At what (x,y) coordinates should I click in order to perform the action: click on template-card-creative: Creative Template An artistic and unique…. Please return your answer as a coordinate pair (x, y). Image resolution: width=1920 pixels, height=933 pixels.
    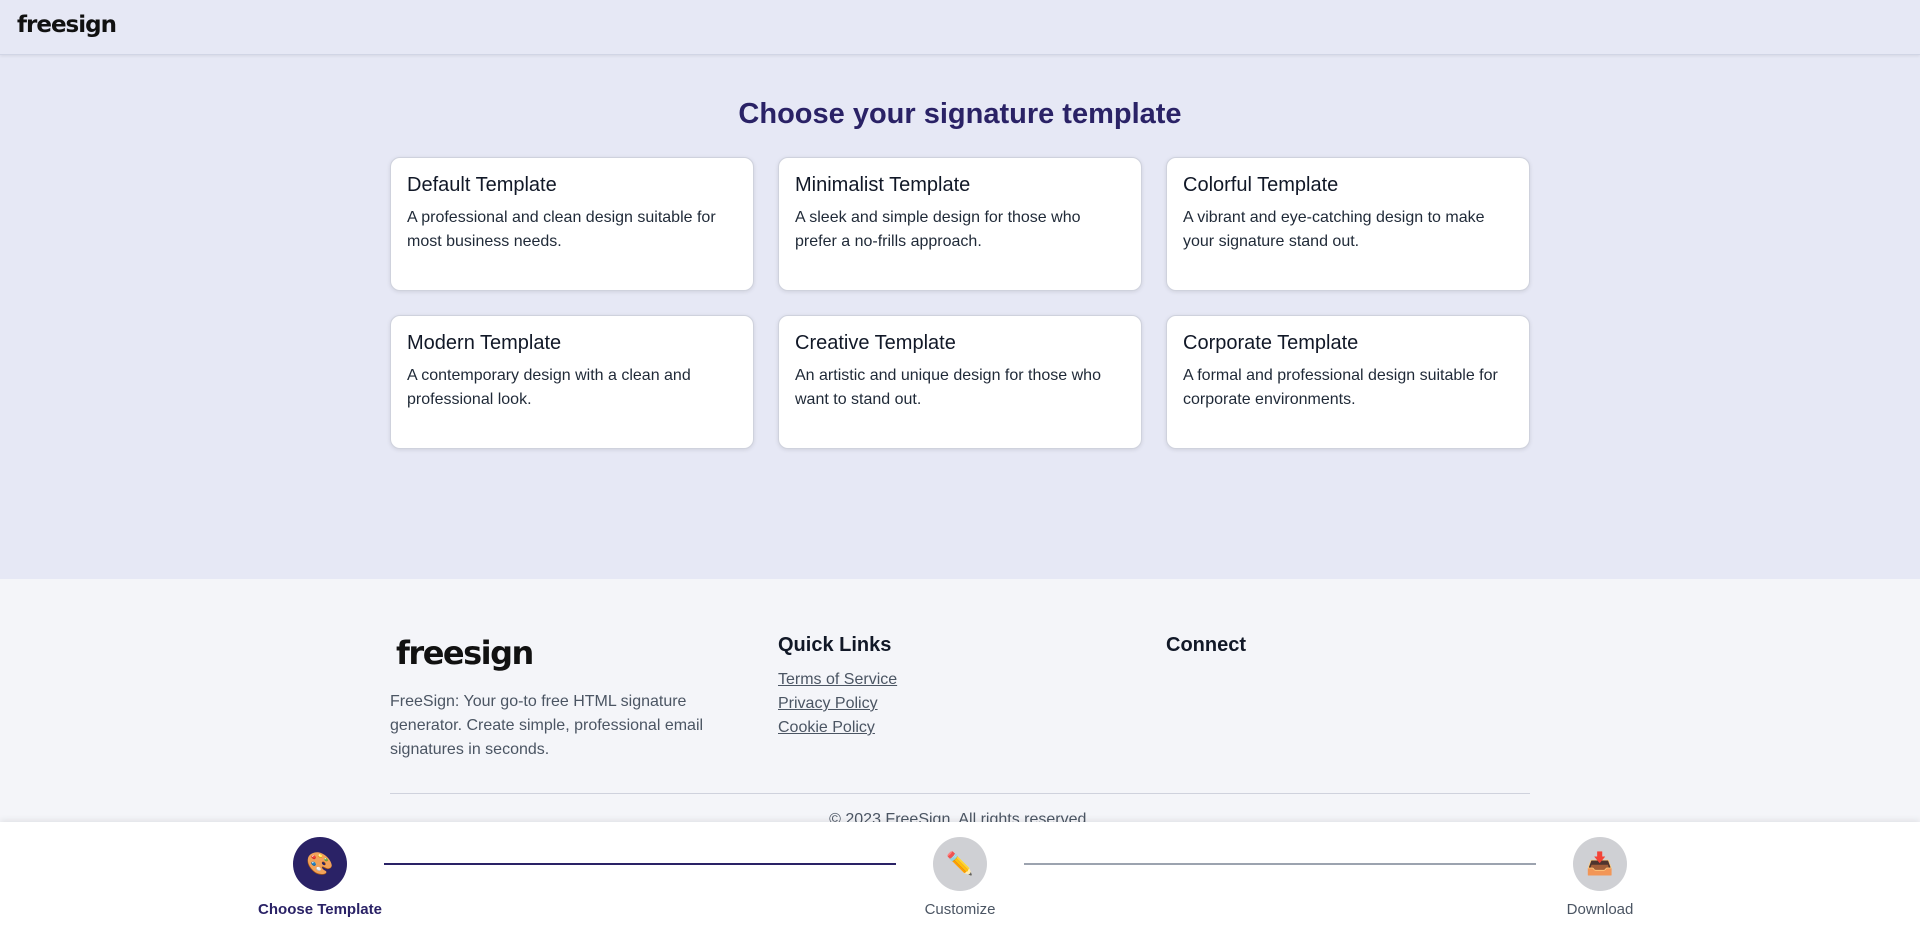
    Looking at the image, I should click on (960, 382).